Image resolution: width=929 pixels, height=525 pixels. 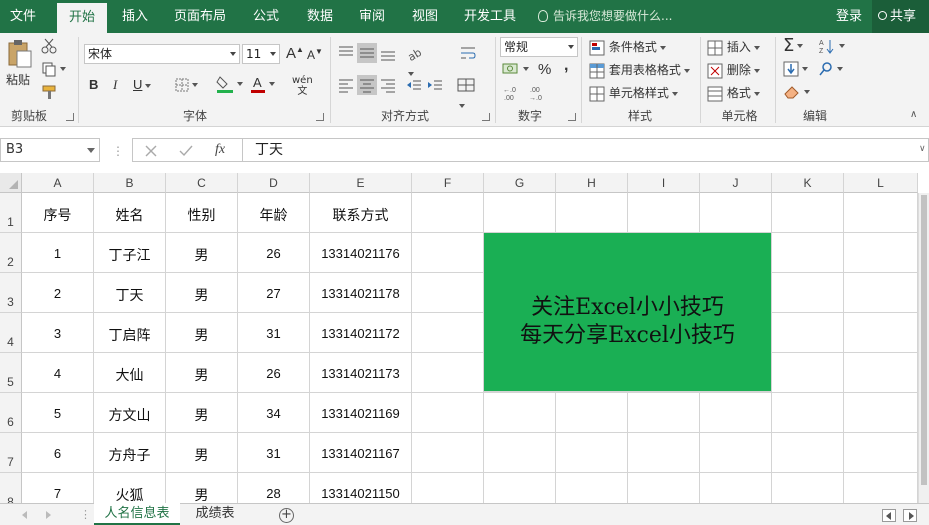 What do you see at coordinates (361, 253) in the screenshot?
I see `cell-e2: 13314021176` at bounding box center [361, 253].